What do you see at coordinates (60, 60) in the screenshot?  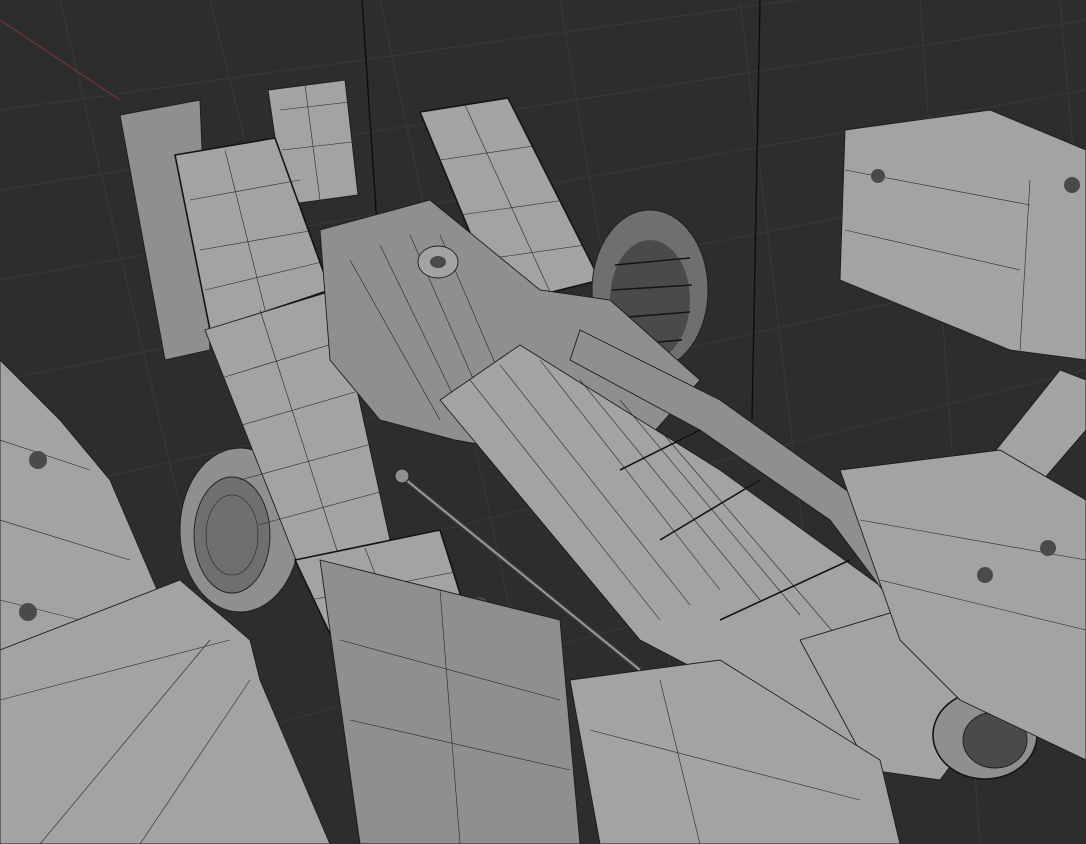 I see `x-axis-line` at bounding box center [60, 60].